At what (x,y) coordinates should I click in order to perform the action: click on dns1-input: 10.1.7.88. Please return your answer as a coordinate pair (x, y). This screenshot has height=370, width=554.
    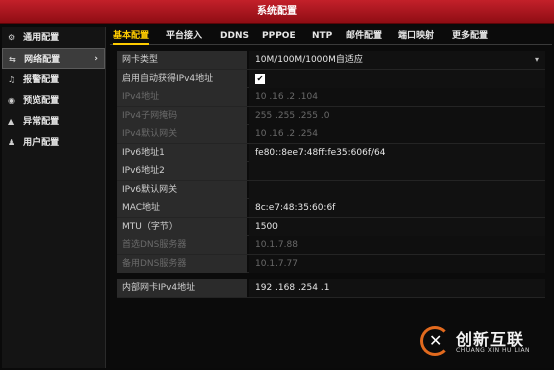
    Looking at the image, I should click on (397, 245).